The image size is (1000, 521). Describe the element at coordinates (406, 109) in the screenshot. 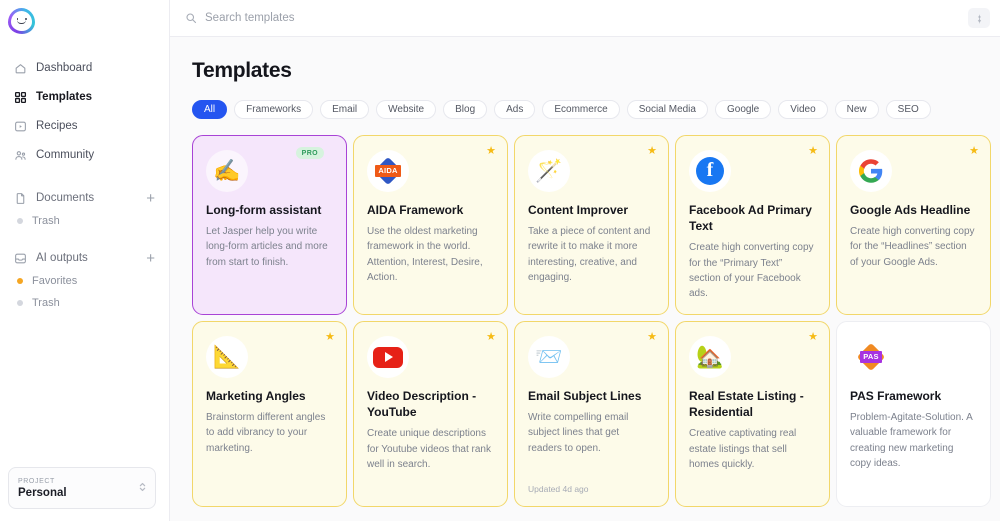

I see `tab-website: Website` at that location.